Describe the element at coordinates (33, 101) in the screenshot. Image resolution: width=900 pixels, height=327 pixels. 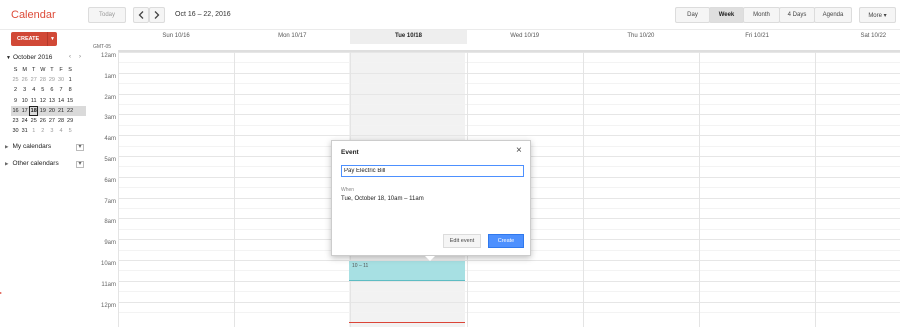
I see `mini-day: 11` at that location.